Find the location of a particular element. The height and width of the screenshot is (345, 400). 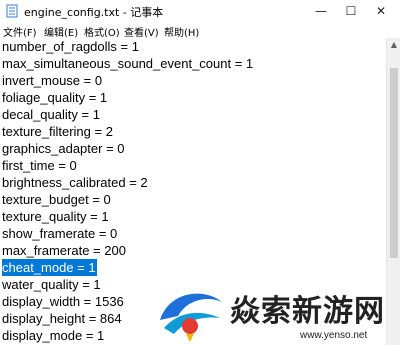

minimize-button: — is located at coordinates (321, 11).